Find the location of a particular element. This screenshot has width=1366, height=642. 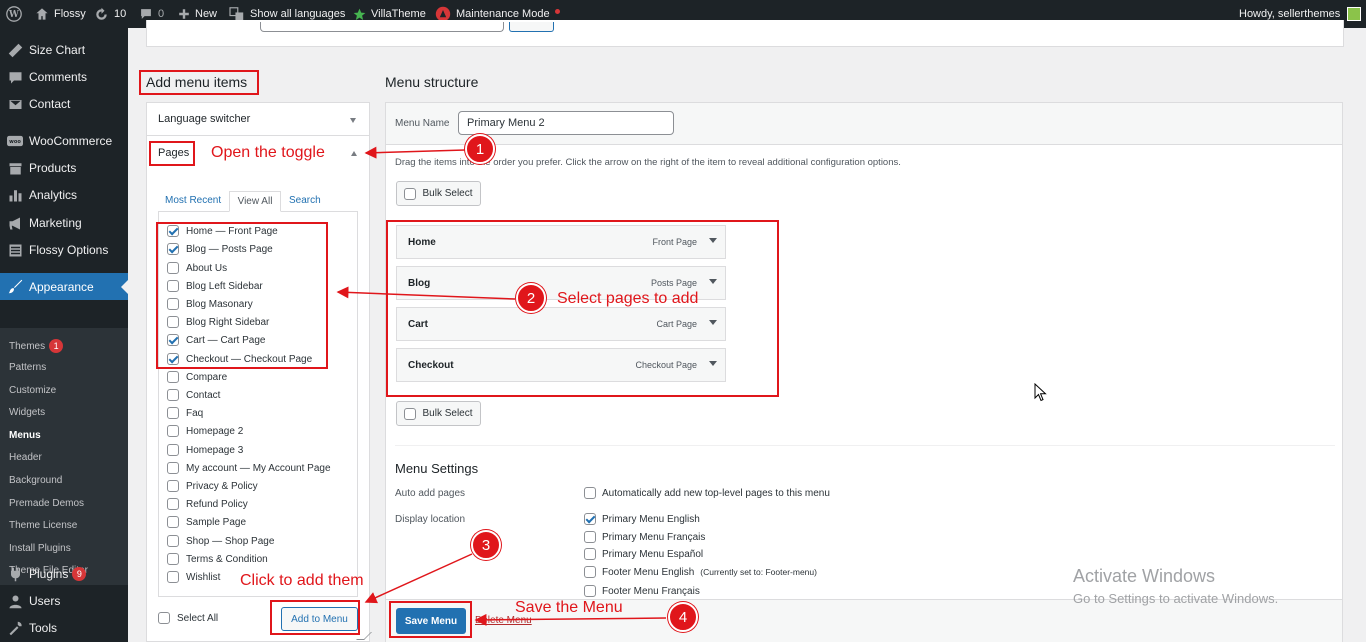

step-1-text: Open the toggle is located at coordinates (268, 152).